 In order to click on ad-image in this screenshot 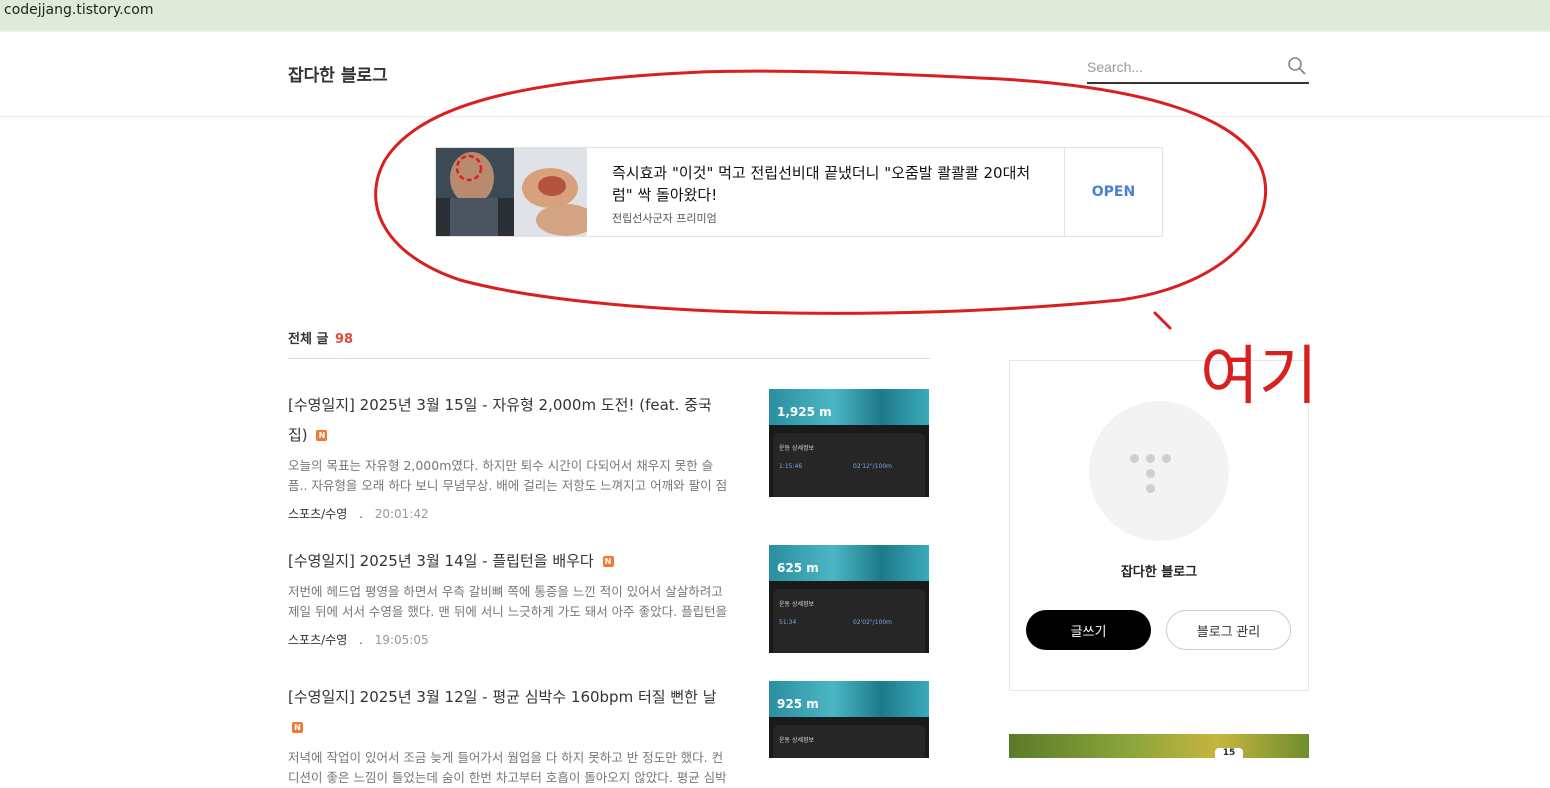, I will do `click(511, 192)`.